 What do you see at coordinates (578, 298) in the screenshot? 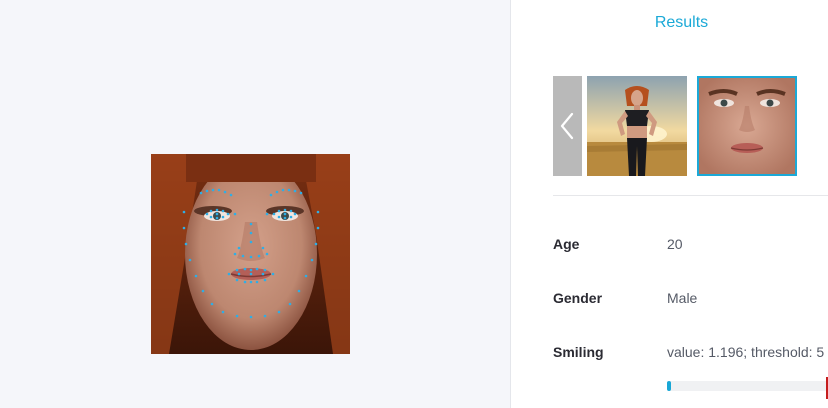
I see `gender-label: Gender` at bounding box center [578, 298].